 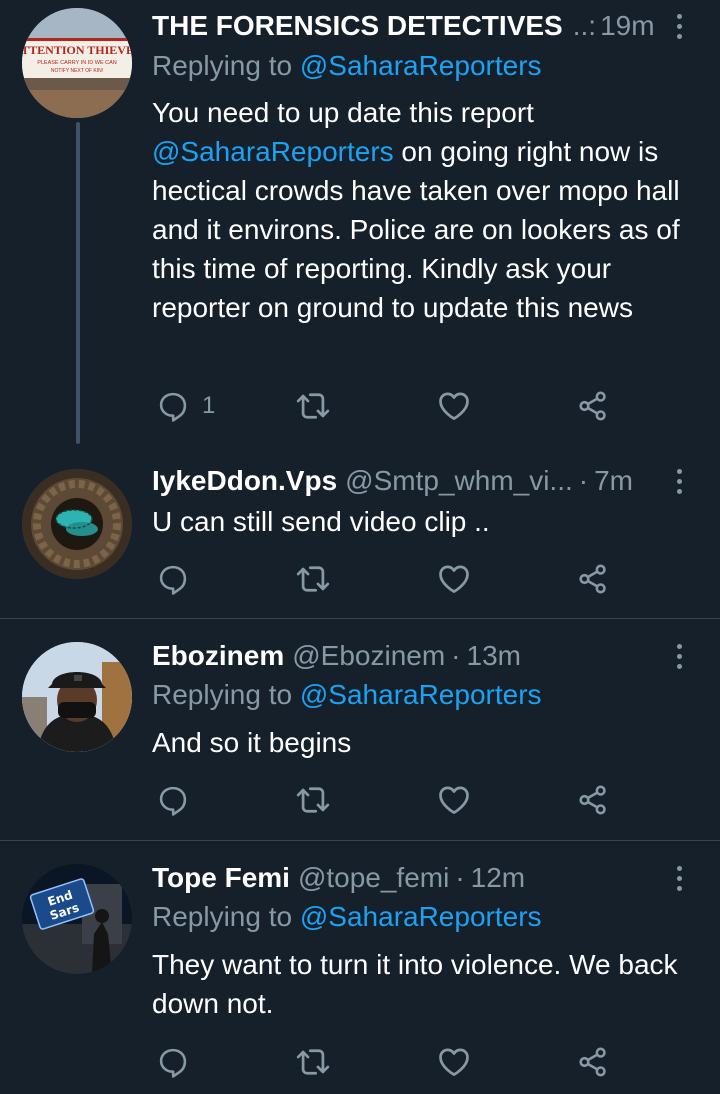 I want to click on avatar-sign-line2: PLEASE CARRY IN ID WE CAN, so click(x=77, y=63).